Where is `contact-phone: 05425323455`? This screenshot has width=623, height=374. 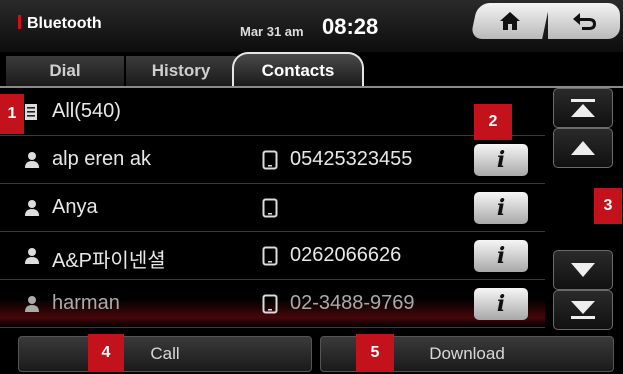 contact-phone: 05425323455 is located at coordinates (351, 159).